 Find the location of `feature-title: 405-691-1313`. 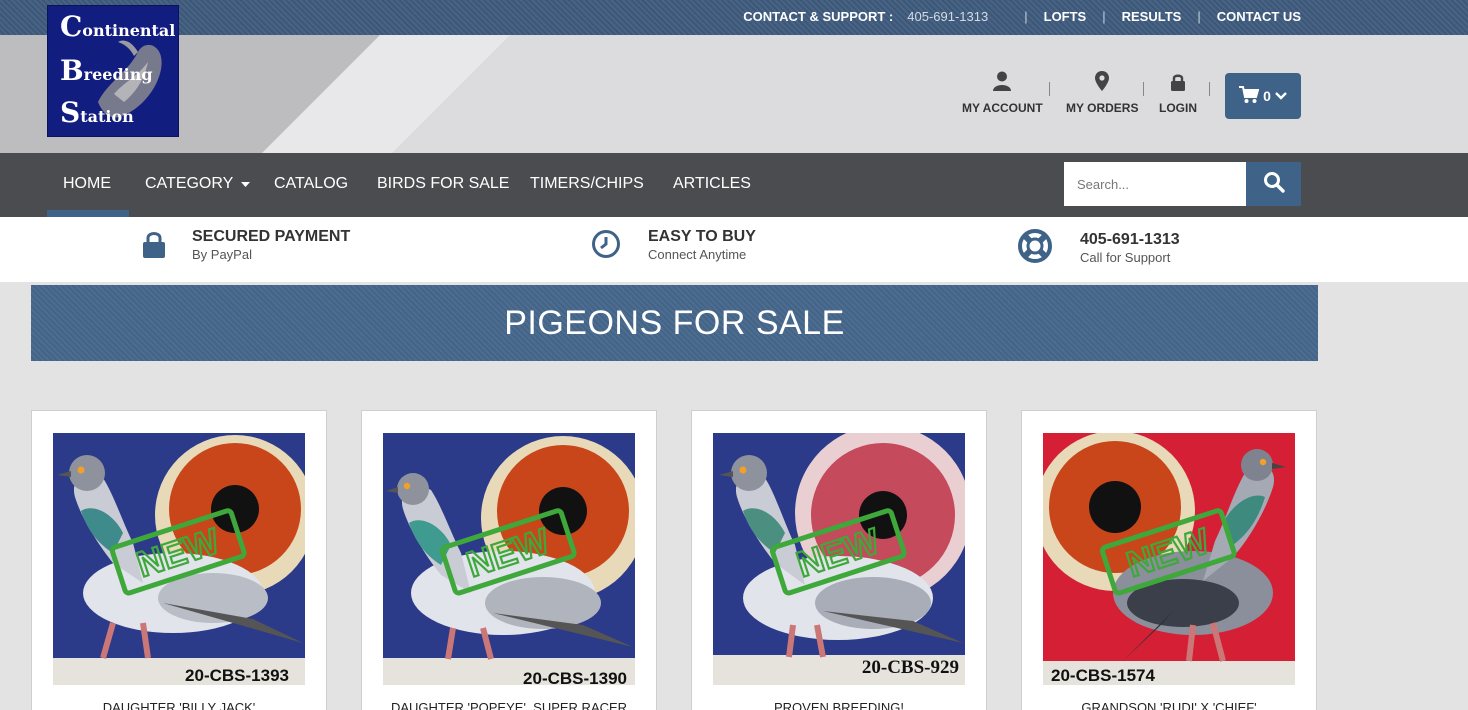

feature-title: 405-691-1313 is located at coordinates (1130, 239).